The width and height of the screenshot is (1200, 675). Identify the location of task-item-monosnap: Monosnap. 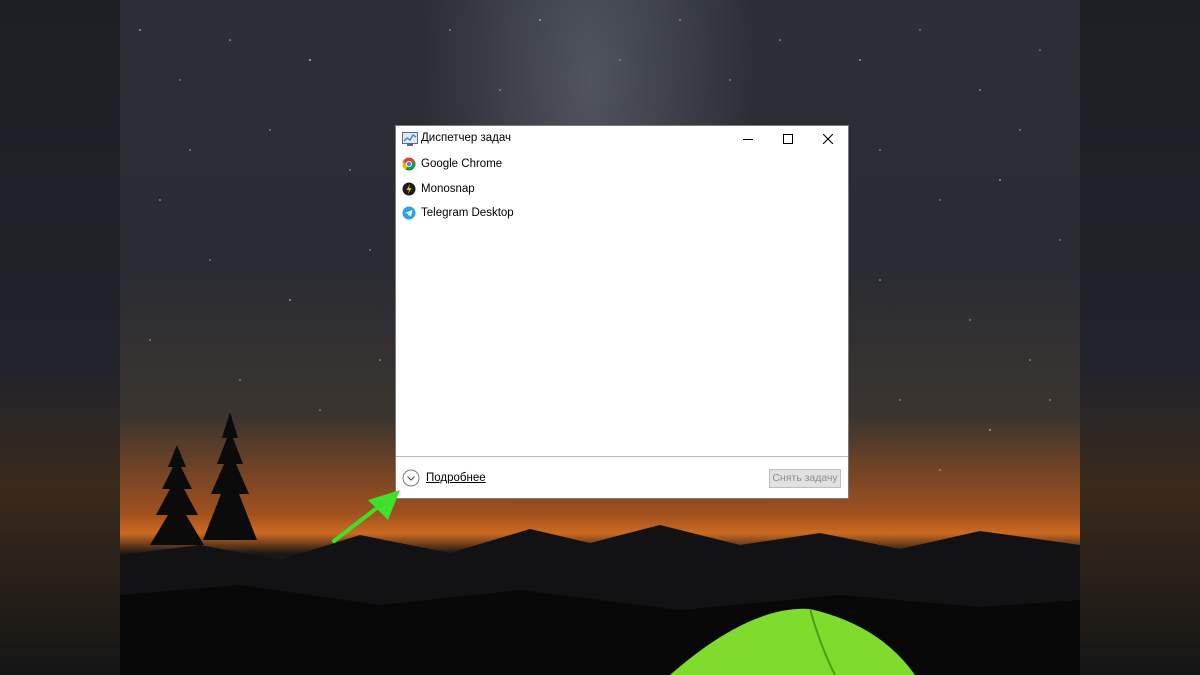
(622, 189).